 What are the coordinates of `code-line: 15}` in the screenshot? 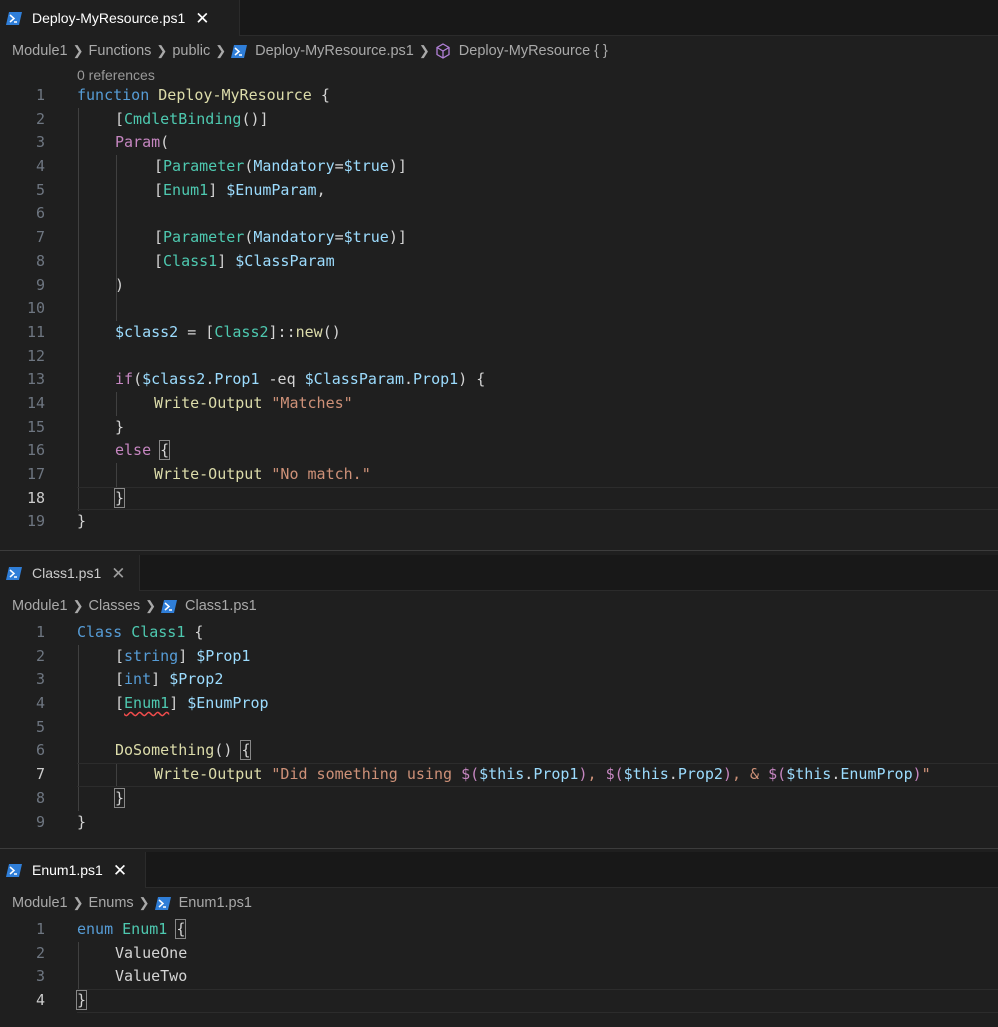 It's located at (75, 426).